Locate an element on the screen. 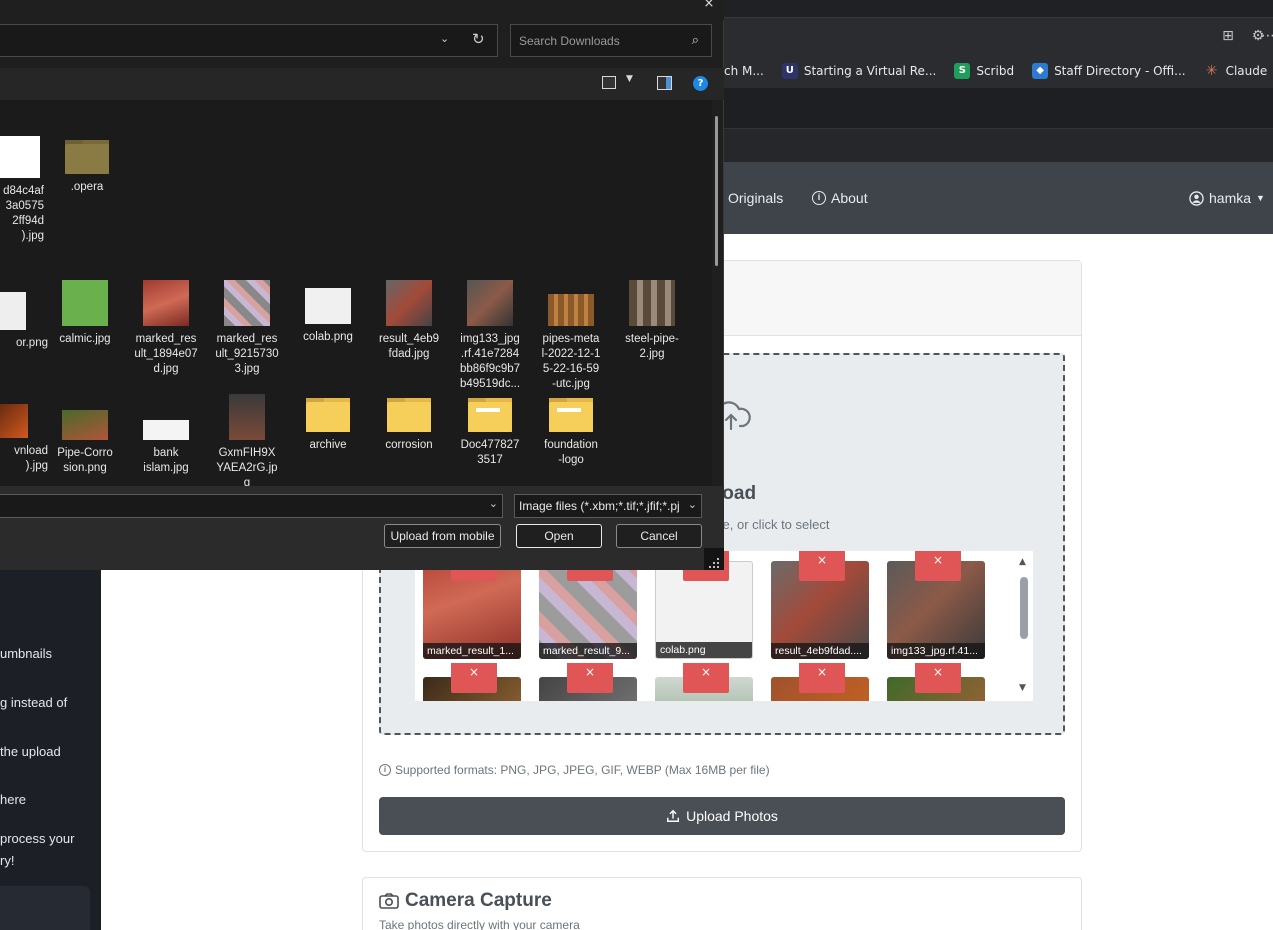 The width and height of the screenshot is (1273, 930). file-name-input: ⌄ is located at coordinates (251, 506).